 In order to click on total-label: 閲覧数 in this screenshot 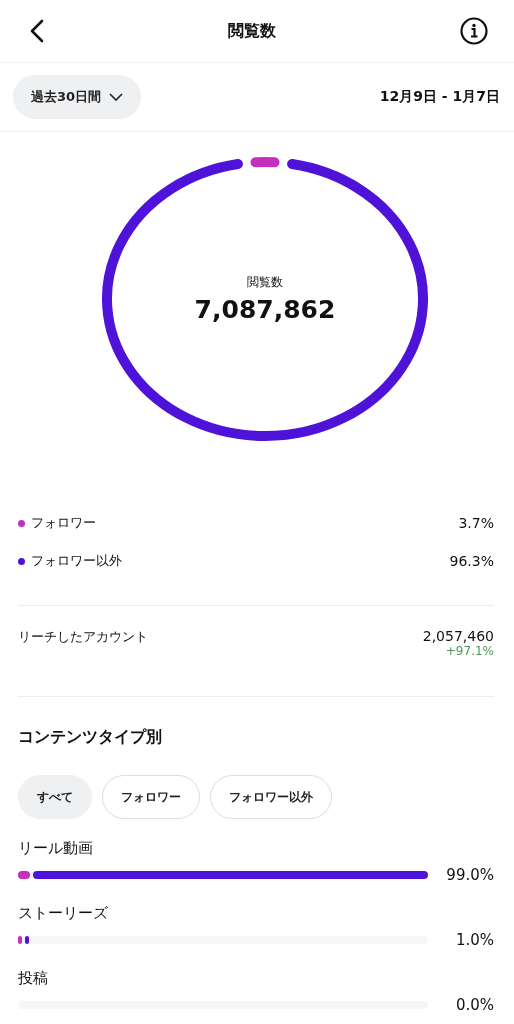, I will do `click(265, 282)`.